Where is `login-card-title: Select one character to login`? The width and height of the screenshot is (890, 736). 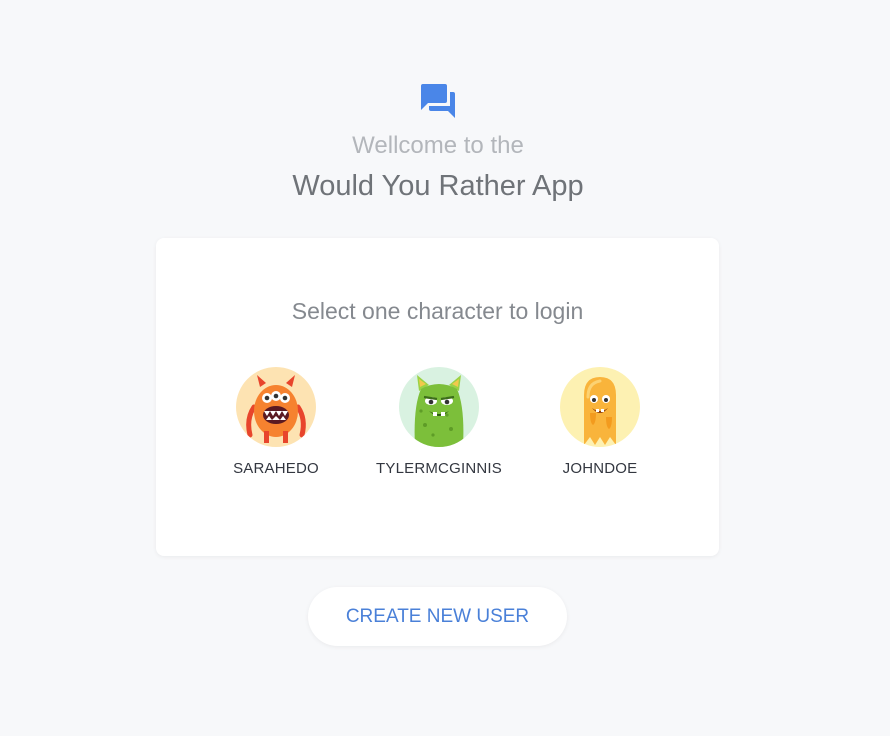 login-card-title: Select one character to login is located at coordinates (437, 311).